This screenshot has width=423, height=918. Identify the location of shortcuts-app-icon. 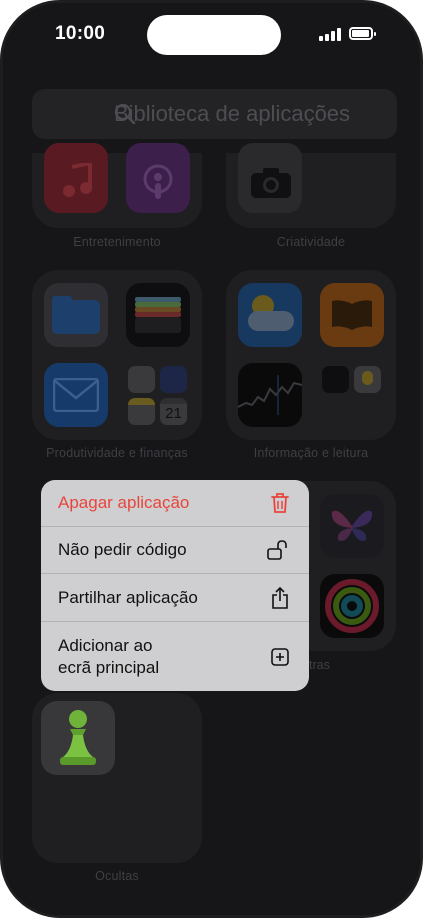
(352, 526).